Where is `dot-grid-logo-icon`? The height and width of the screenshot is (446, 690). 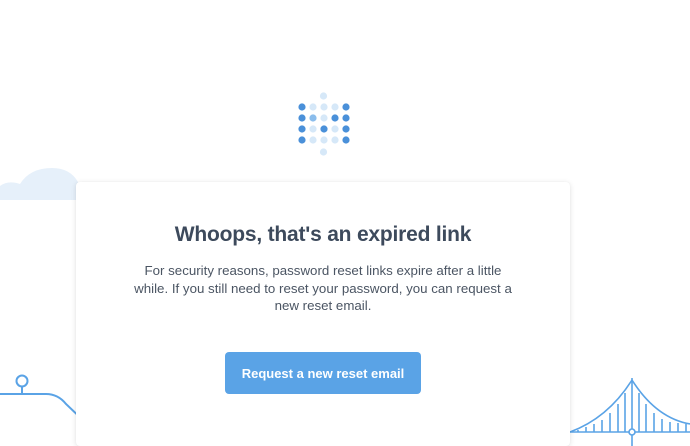
dot-grid-logo-icon is located at coordinates (324, 124).